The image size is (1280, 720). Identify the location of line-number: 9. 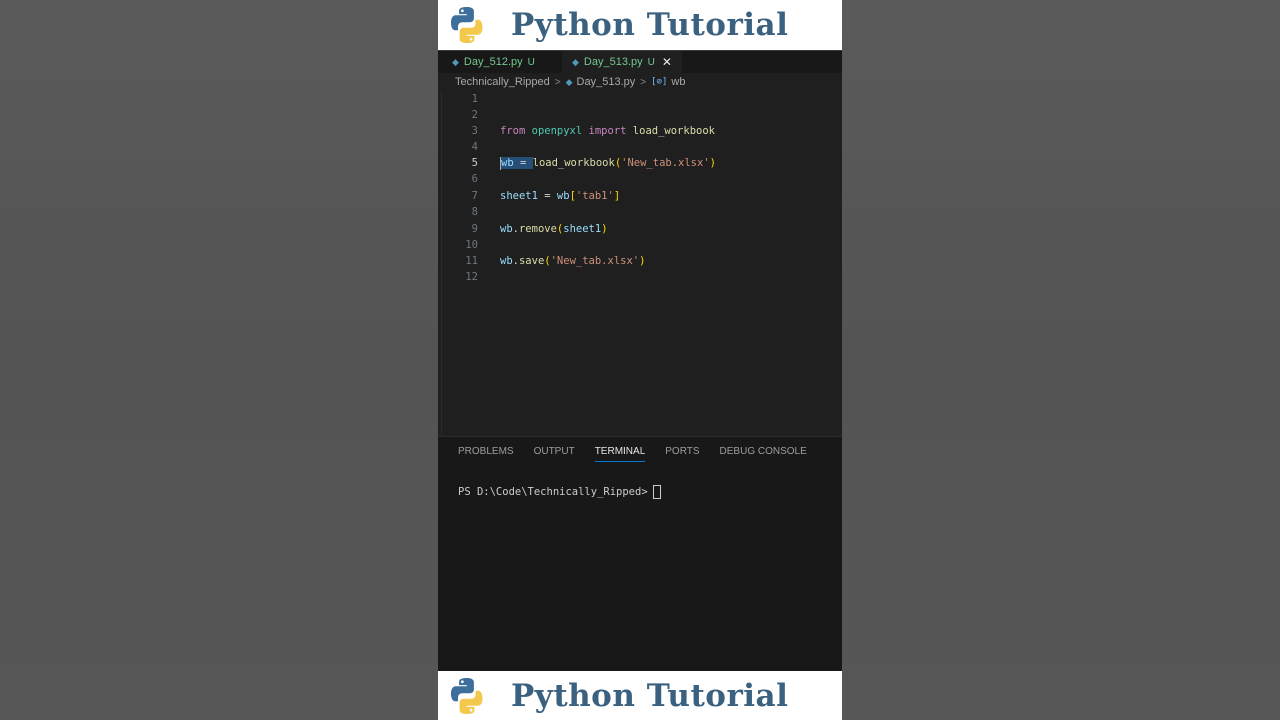
(474, 229).